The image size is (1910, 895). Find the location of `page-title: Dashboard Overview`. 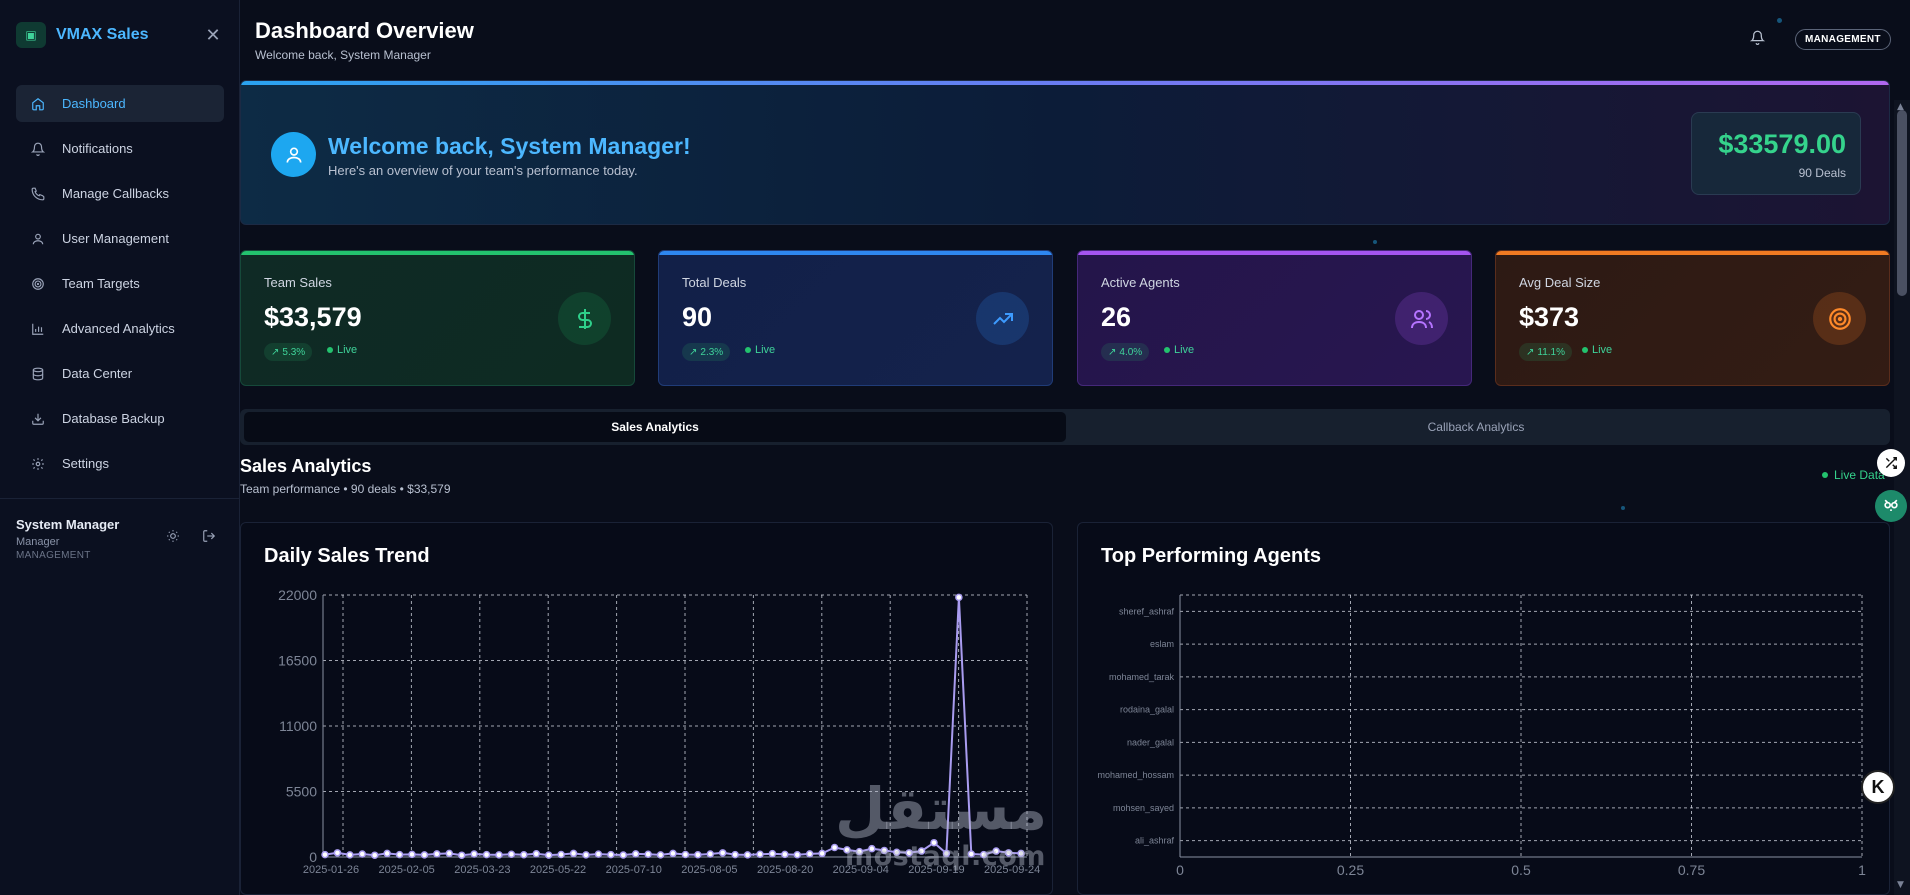

page-title: Dashboard Overview is located at coordinates (364, 30).